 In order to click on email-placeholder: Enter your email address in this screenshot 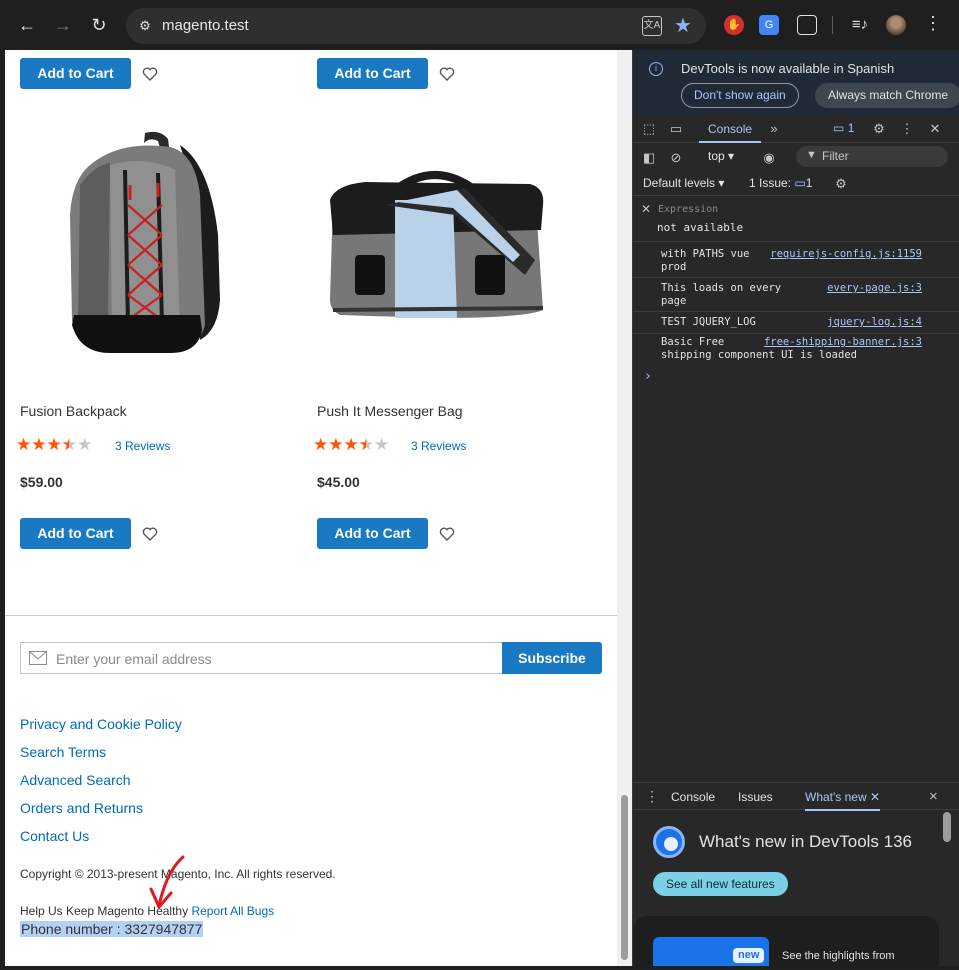, I will do `click(134, 659)`.